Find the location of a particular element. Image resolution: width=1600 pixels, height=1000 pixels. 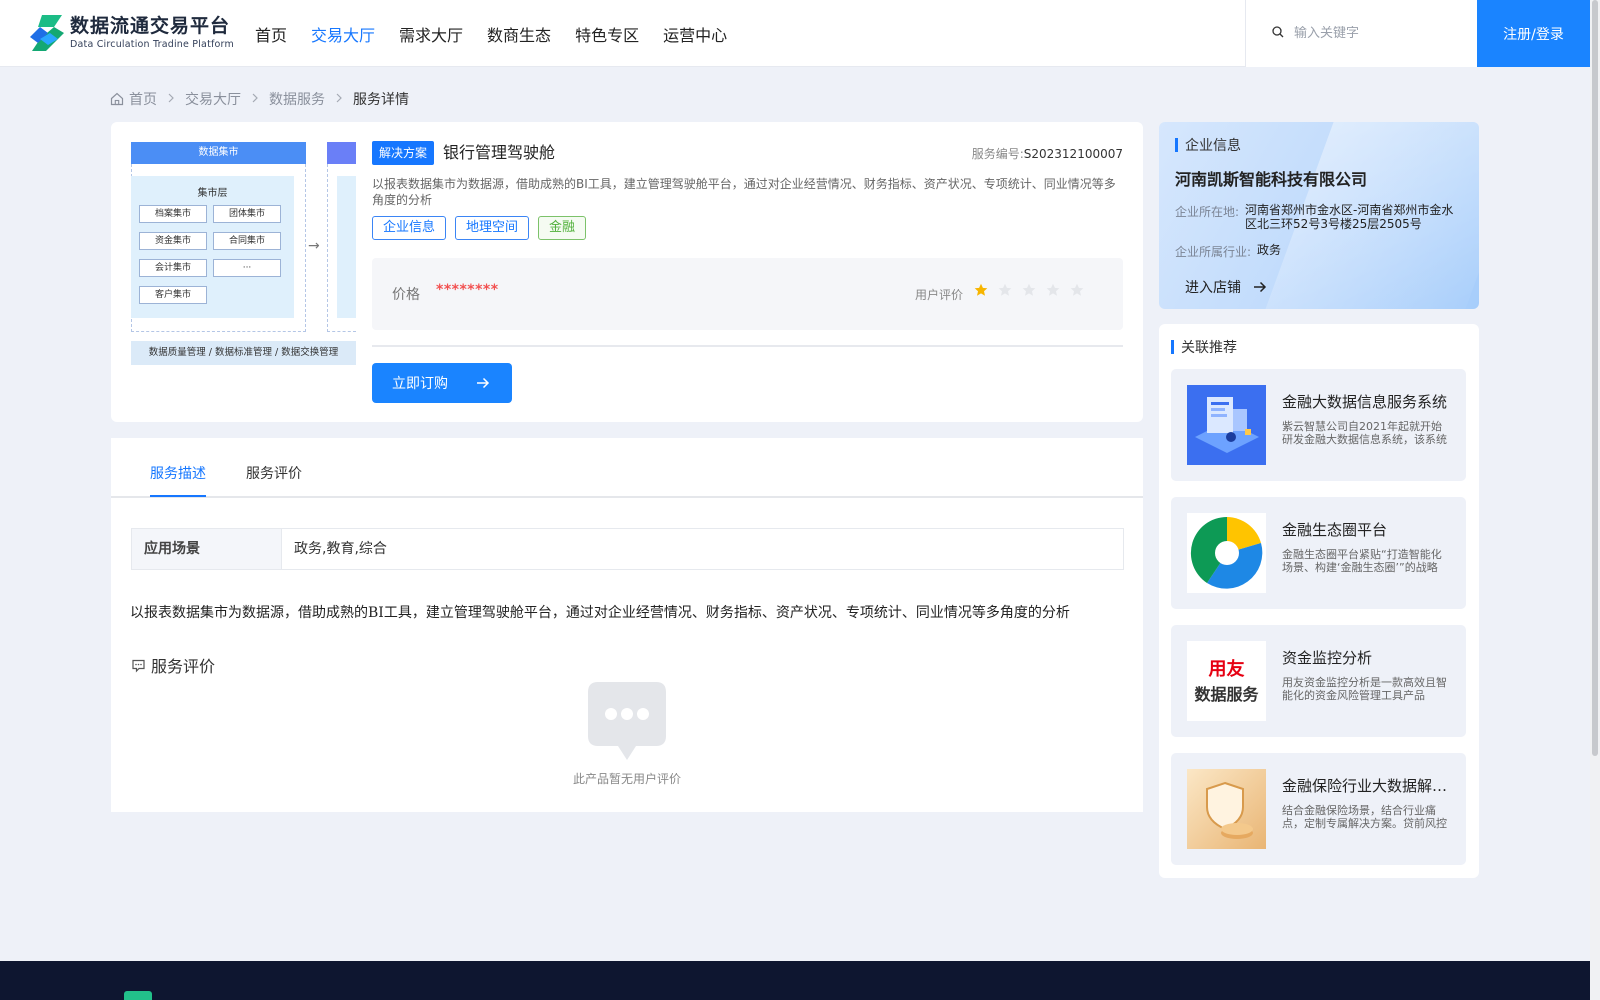

location-label: 企业所在地: is located at coordinates (1207, 212).